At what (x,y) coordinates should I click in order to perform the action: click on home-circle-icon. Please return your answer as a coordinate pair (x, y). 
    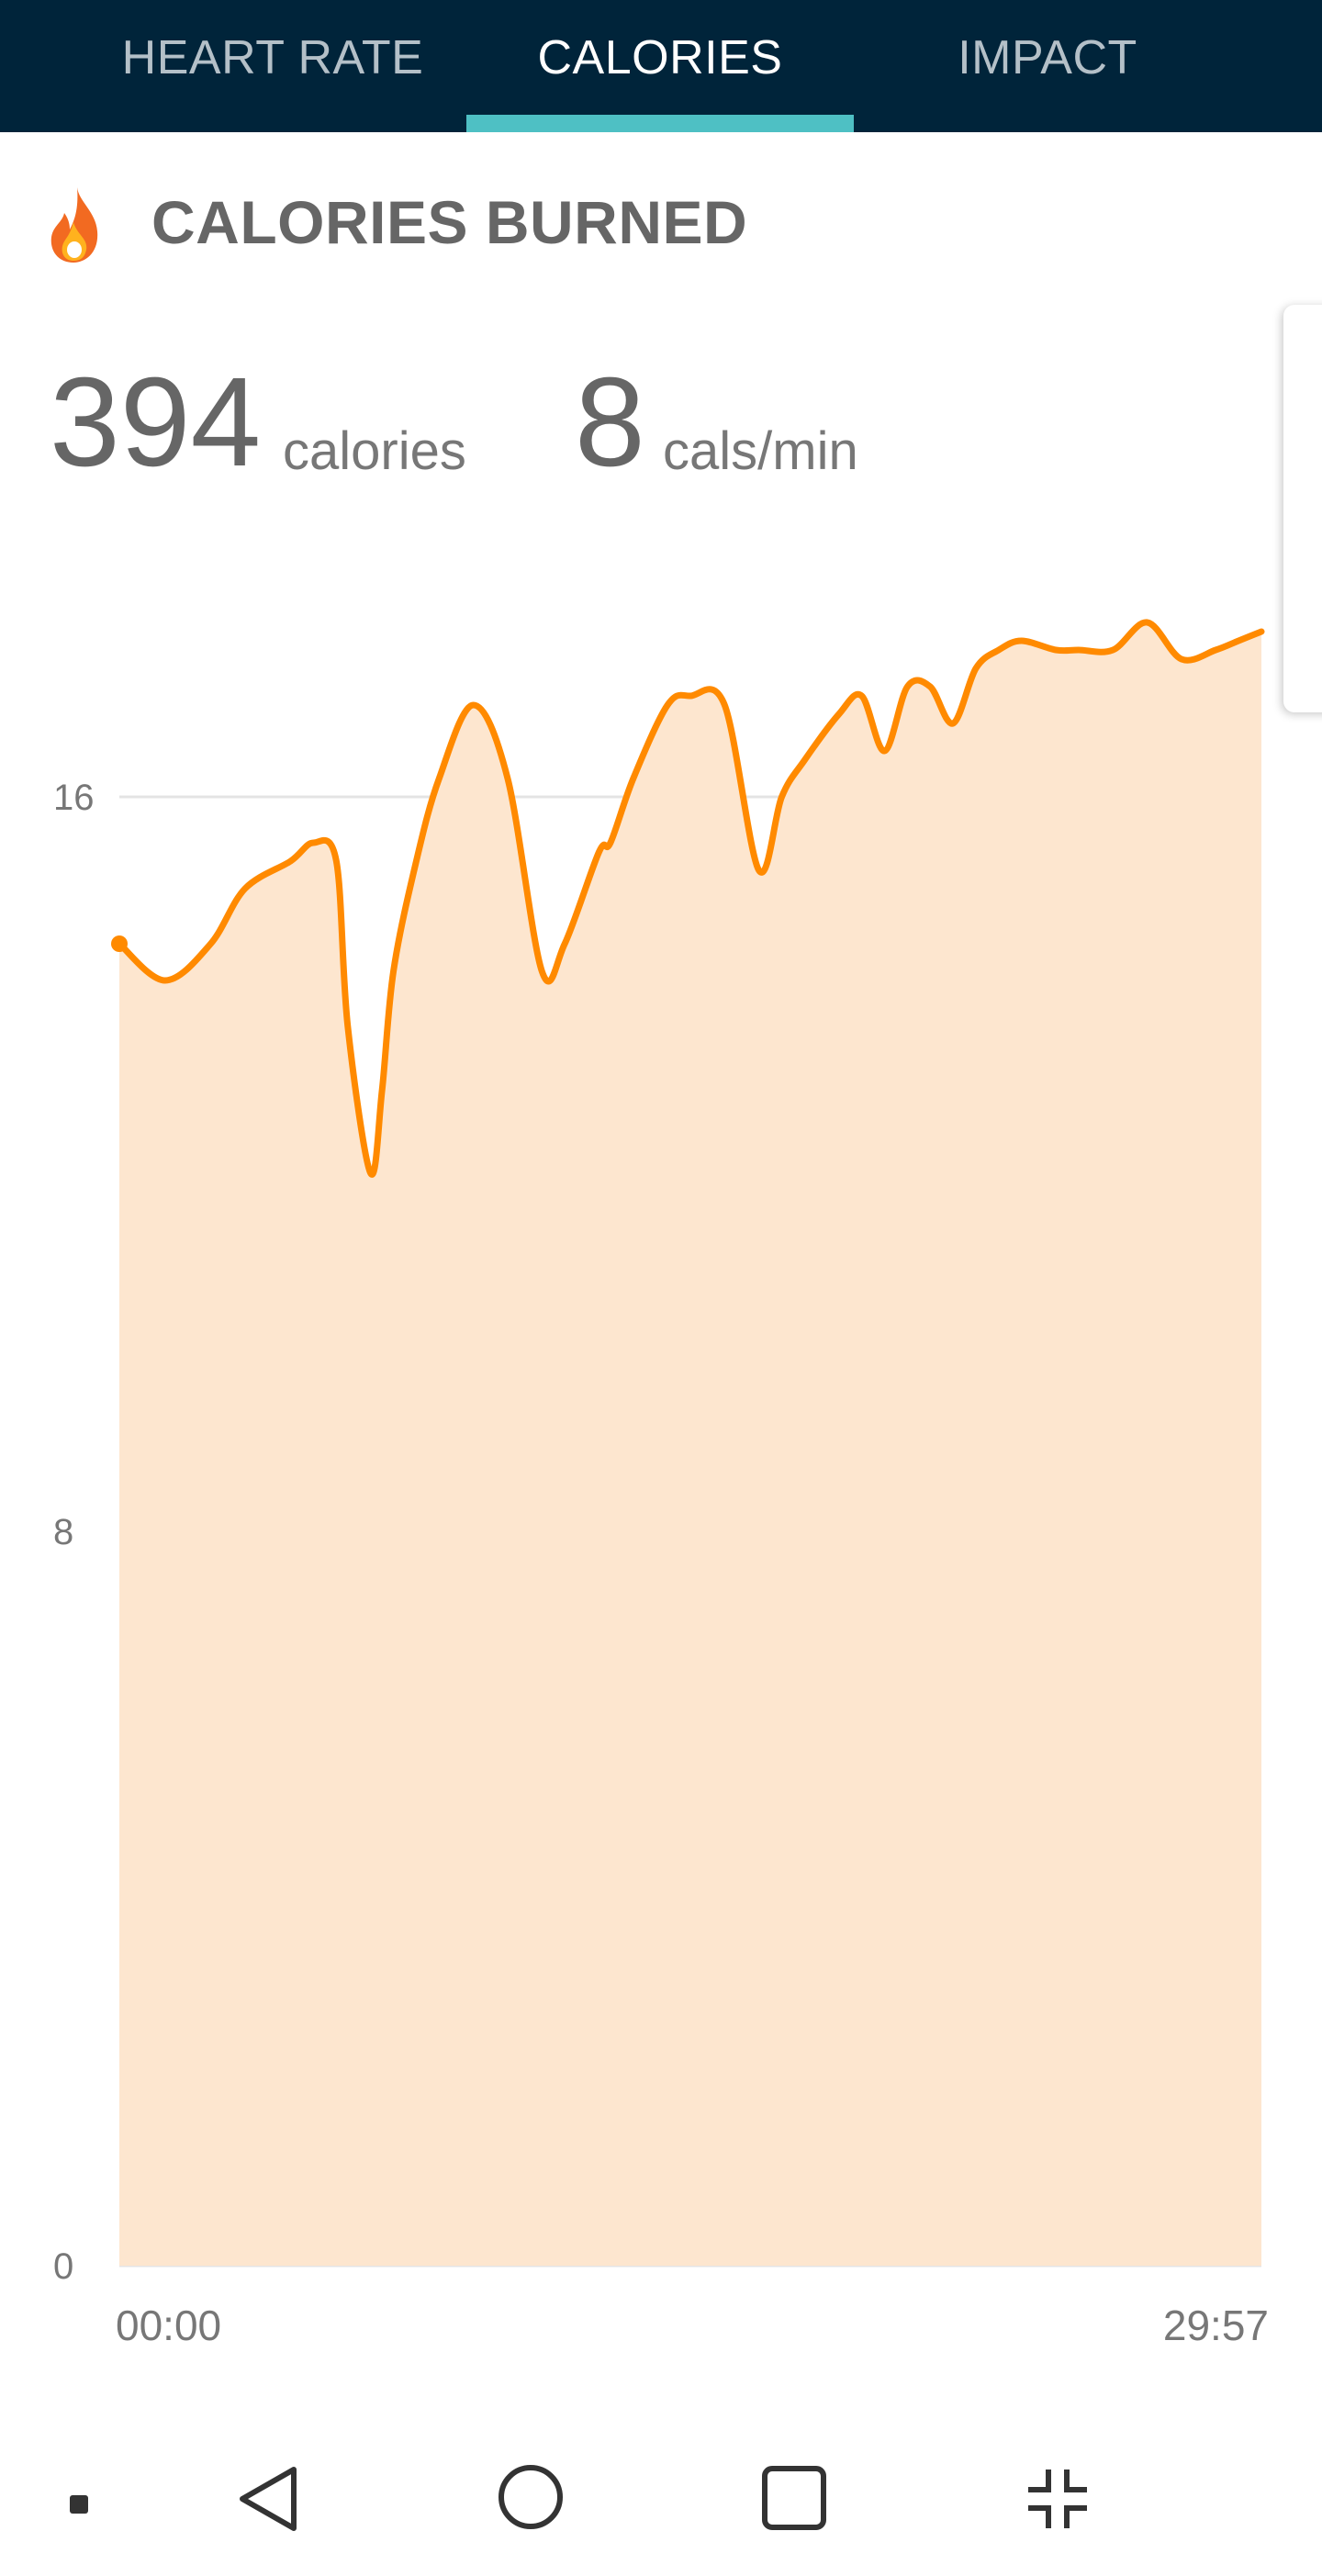
    Looking at the image, I should click on (531, 2497).